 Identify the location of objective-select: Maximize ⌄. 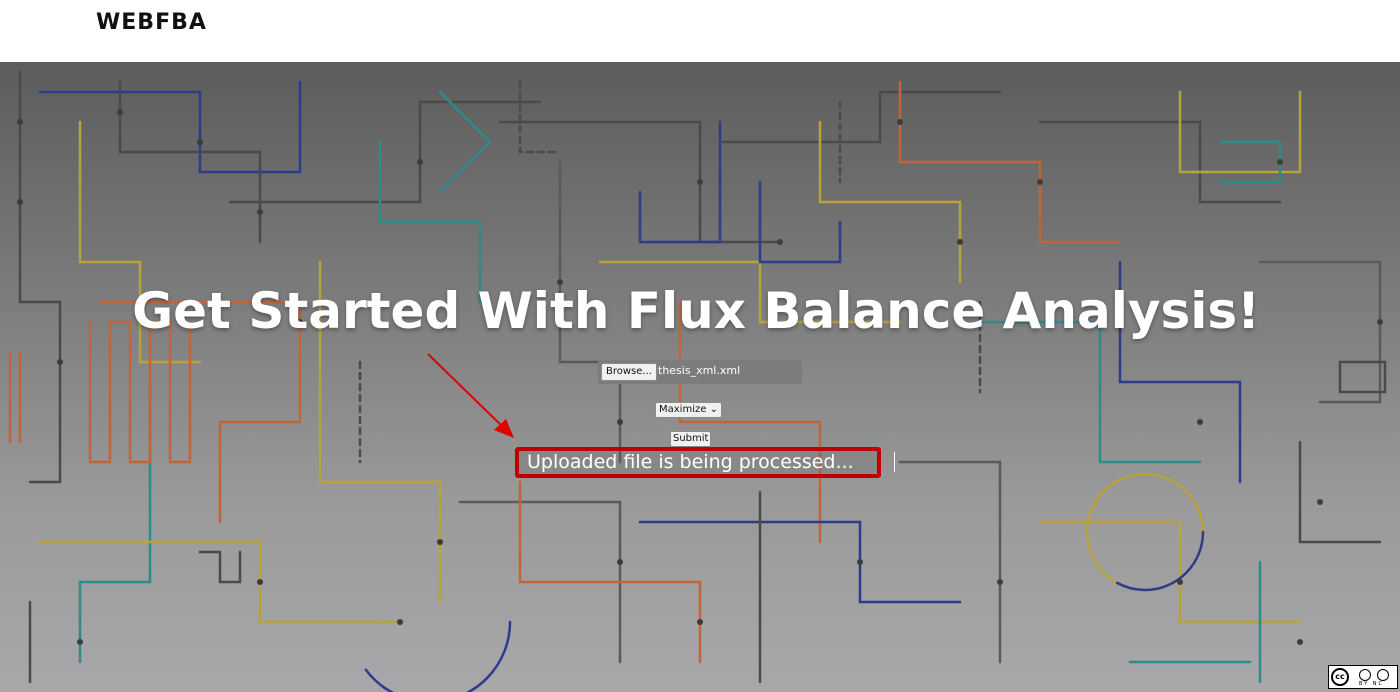
(688, 410).